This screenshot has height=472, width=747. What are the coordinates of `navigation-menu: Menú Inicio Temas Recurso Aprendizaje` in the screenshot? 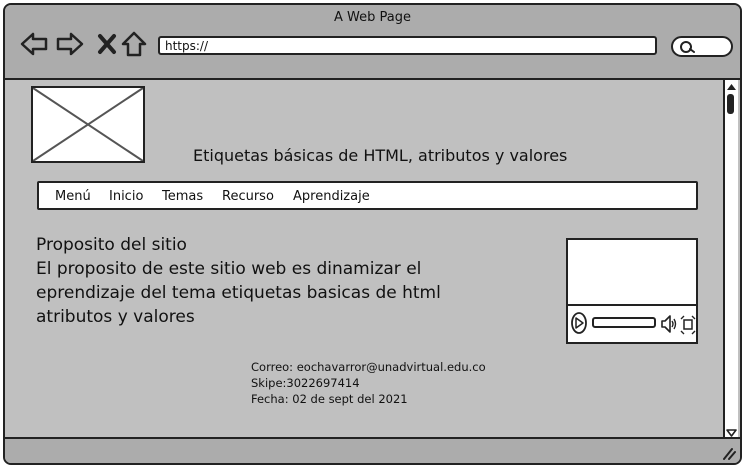 It's located at (367, 195).